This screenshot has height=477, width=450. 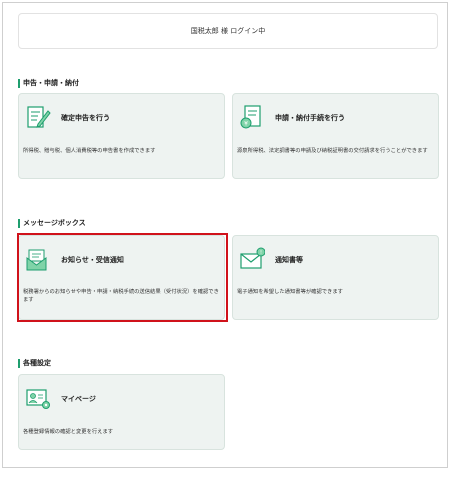 What do you see at coordinates (121, 412) in the screenshot?
I see `card-my-page: マイページ 各種登録情報の確認と変更を行えます` at bounding box center [121, 412].